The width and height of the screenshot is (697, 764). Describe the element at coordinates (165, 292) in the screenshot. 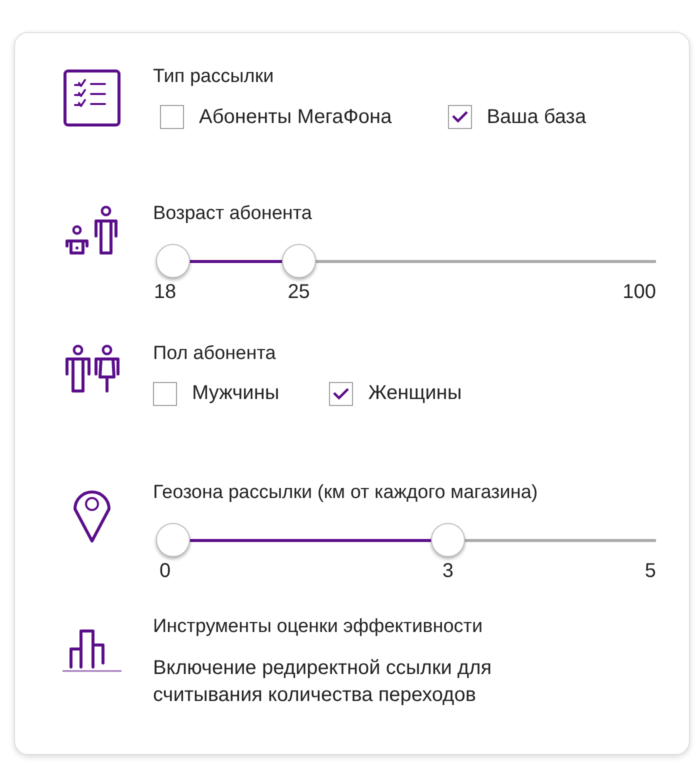

I see `slider-value: 18` at that location.